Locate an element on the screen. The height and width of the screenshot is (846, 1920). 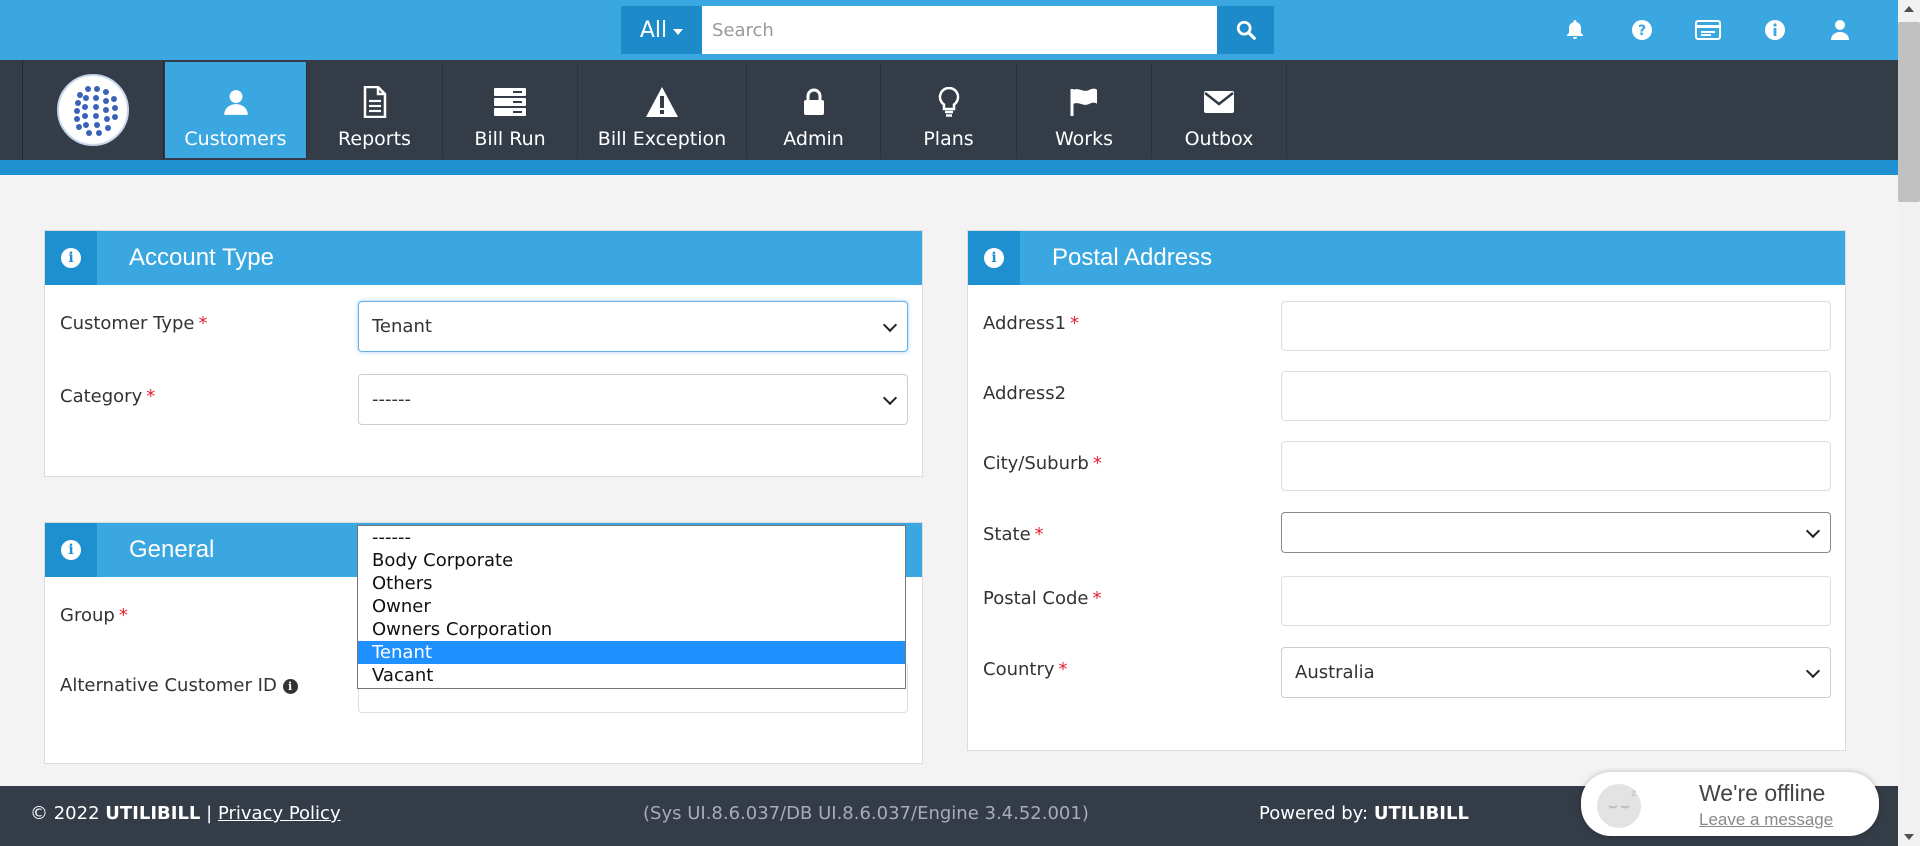
card-button is located at coordinates (1708, 30).